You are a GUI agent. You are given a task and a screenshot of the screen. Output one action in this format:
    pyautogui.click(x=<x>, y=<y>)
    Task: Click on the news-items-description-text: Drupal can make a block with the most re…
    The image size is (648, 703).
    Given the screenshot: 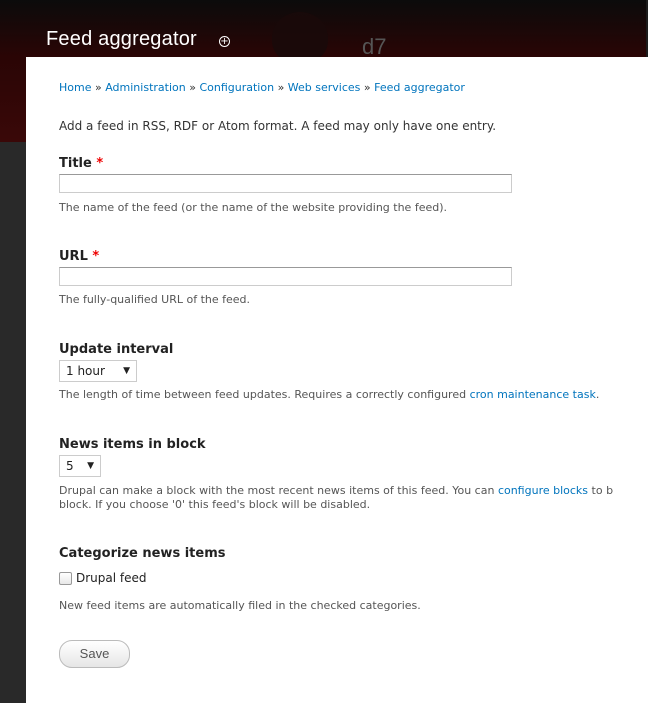 What is the action you would take?
    pyautogui.click(x=278, y=490)
    